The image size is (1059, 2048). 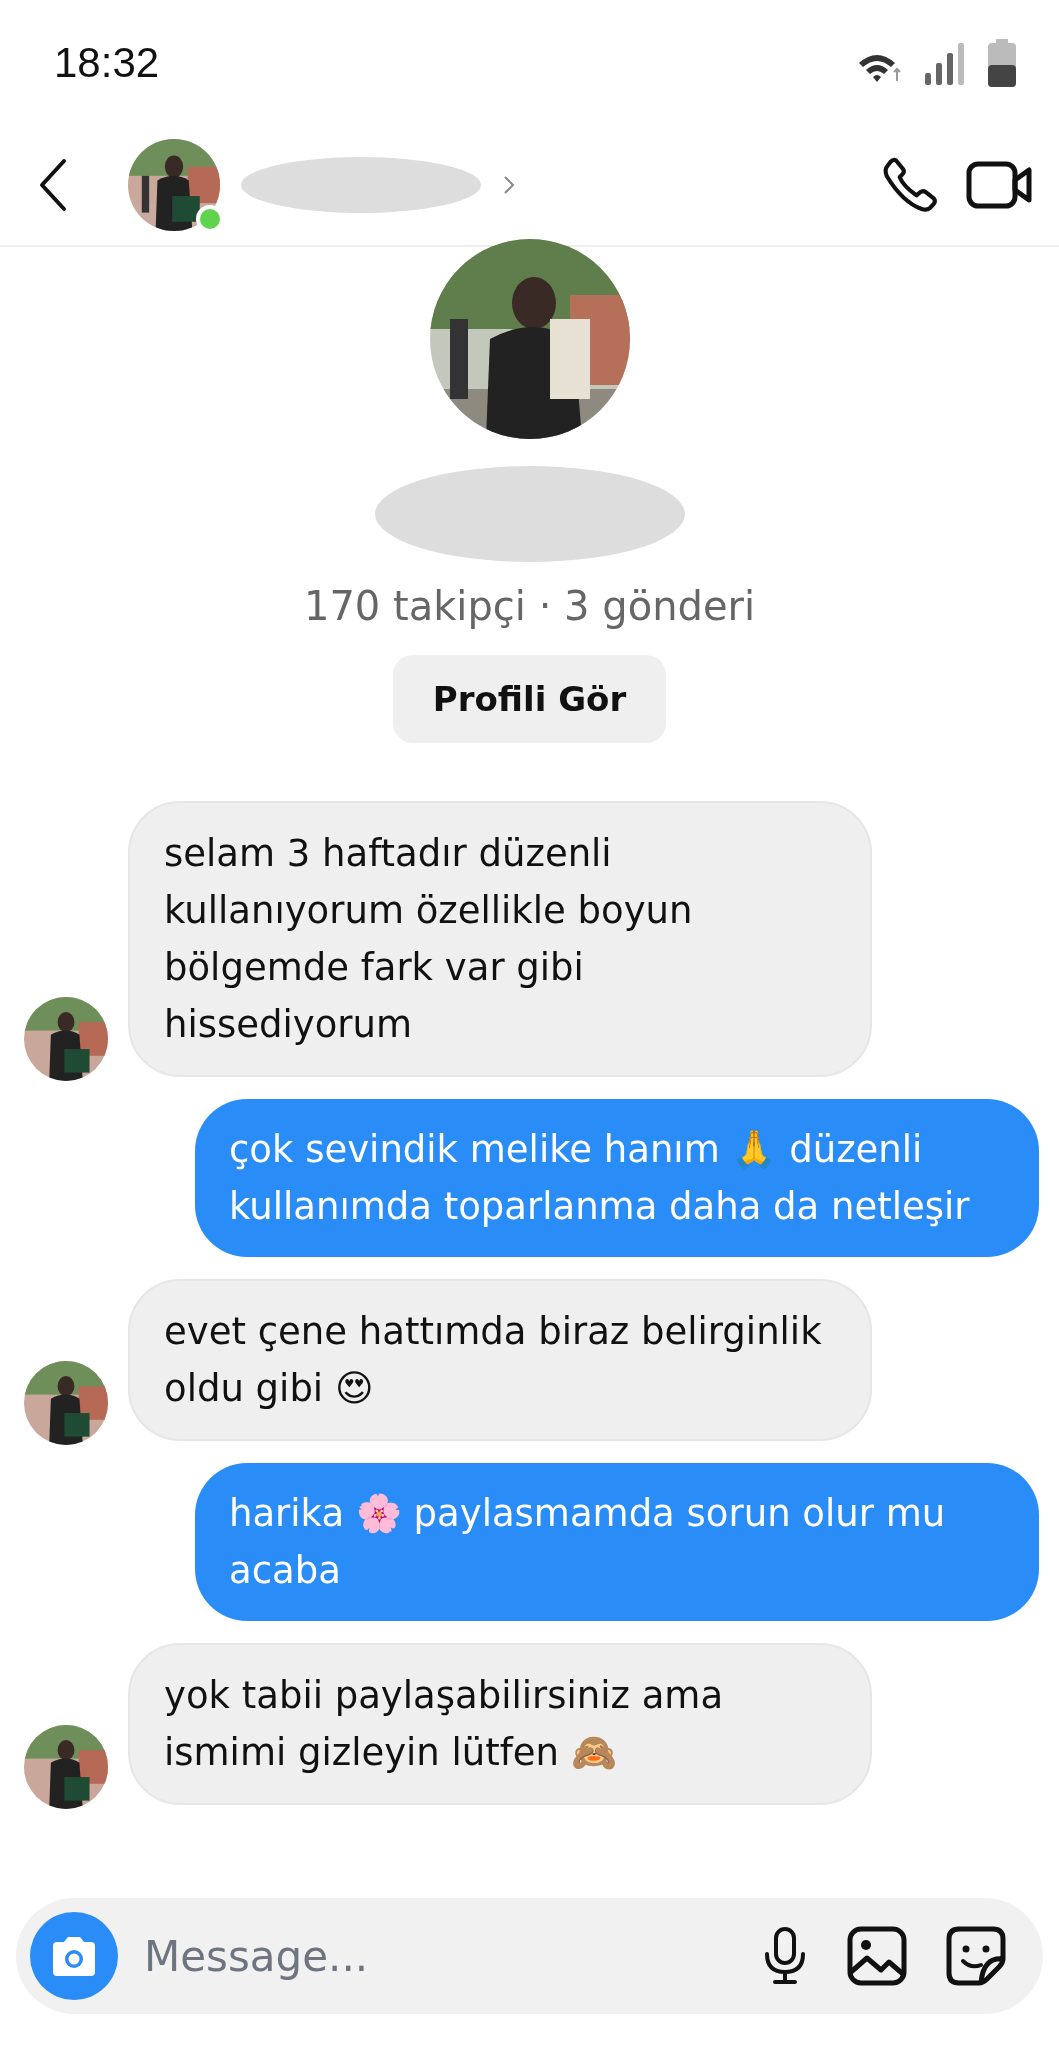 What do you see at coordinates (500, 1724) in the screenshot?
I see `received-message: yok tabii paylaşabilirsiniz ama ismimi gizleyin lütfen 🙈` at bounding box center [500, 1724].